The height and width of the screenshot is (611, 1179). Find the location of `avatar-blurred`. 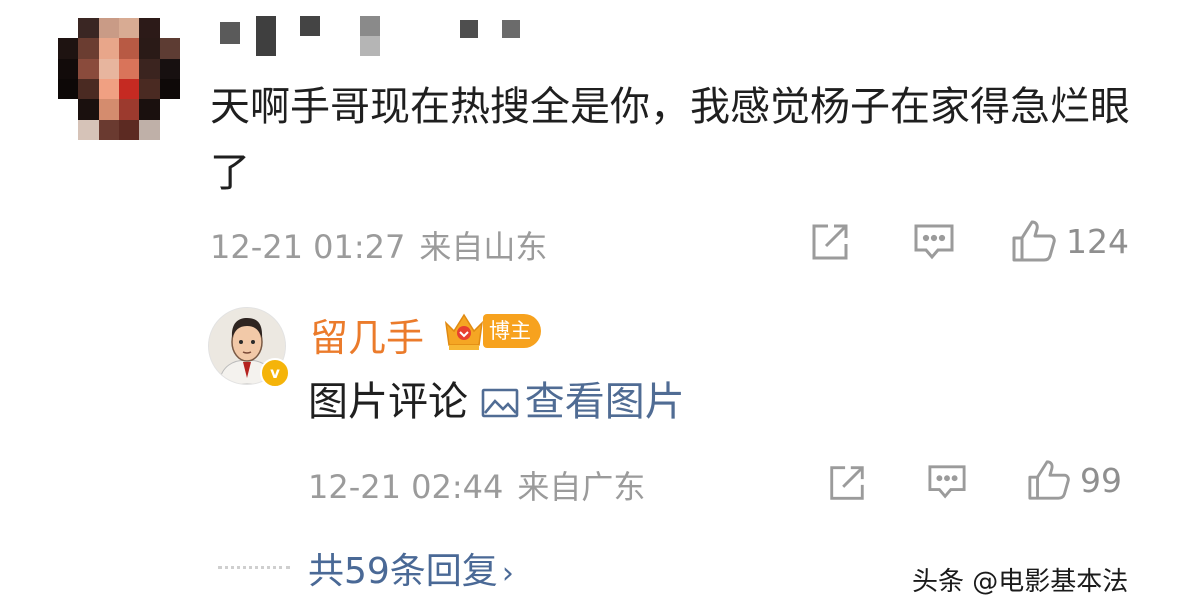

avatar-blurred is located at coordinates (119, 79).